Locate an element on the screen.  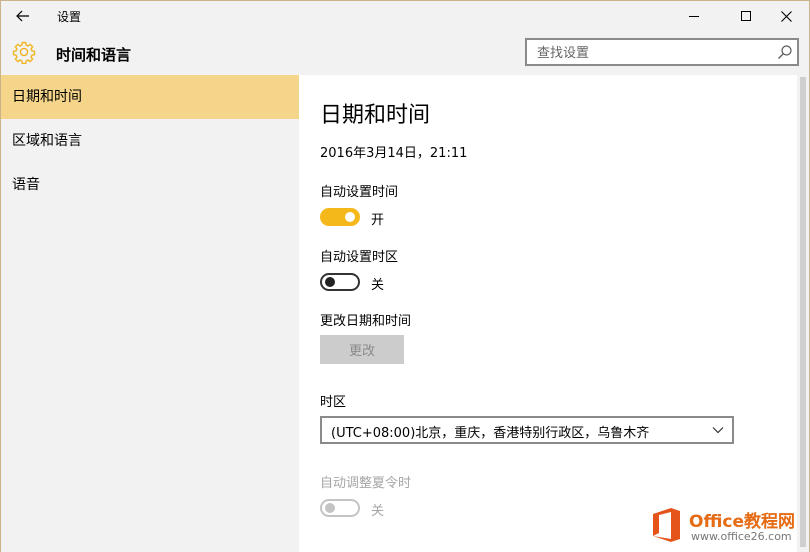
search-box is located at coordinates (662, 52).